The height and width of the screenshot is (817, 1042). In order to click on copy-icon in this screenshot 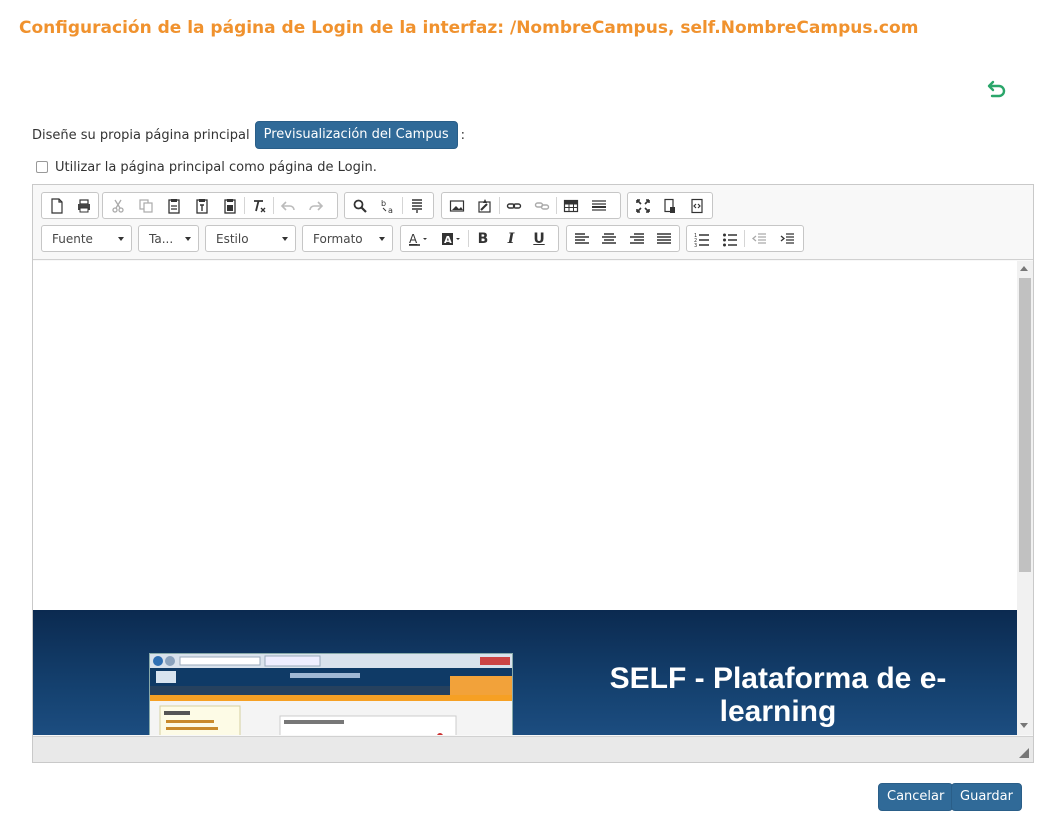, I will do `click(146, 205)`.